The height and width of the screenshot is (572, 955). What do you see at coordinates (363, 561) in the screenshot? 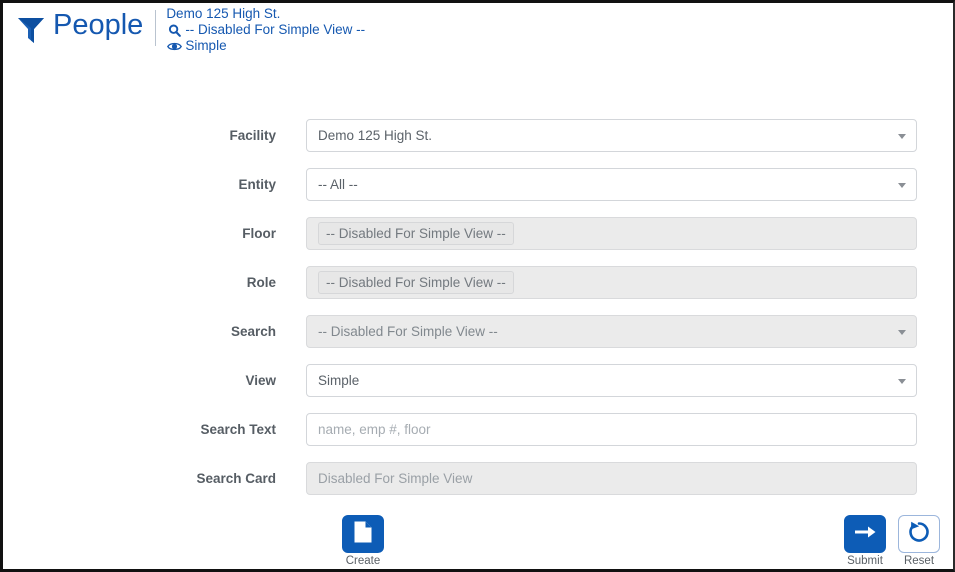
I see `create-button-label: Create` at bounding box center [363, 561].